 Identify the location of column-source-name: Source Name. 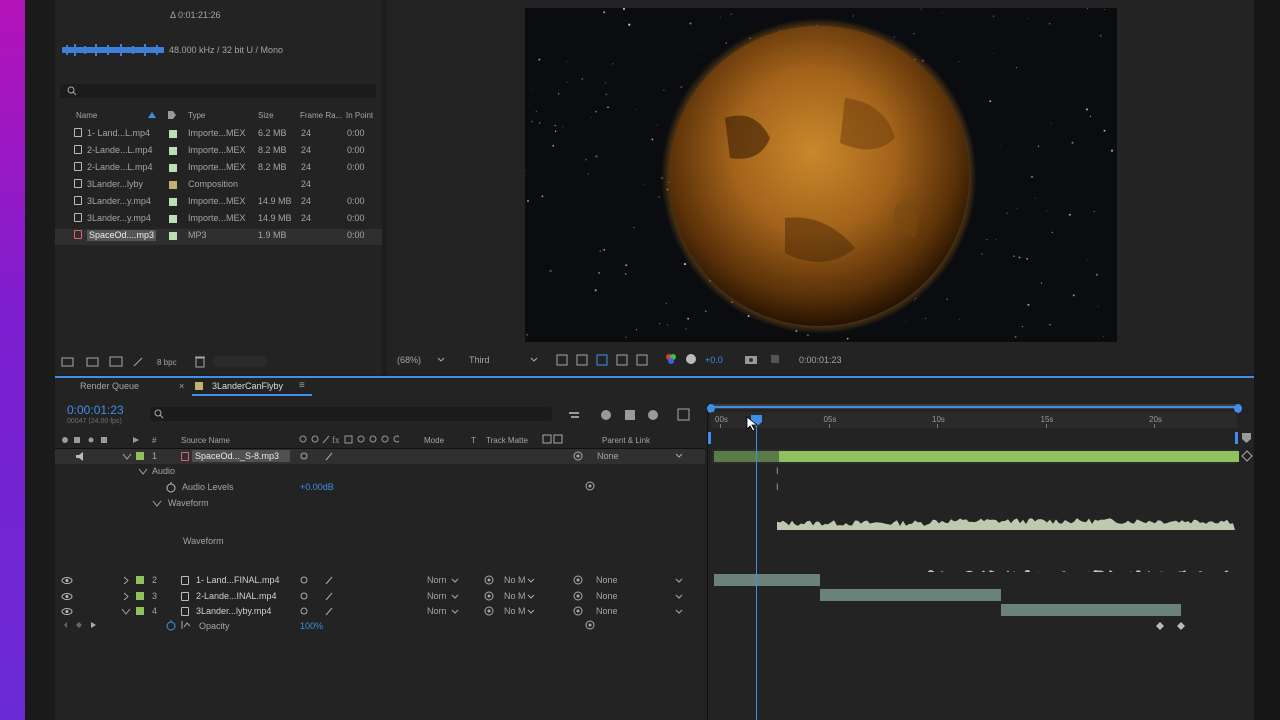
(205, 440).